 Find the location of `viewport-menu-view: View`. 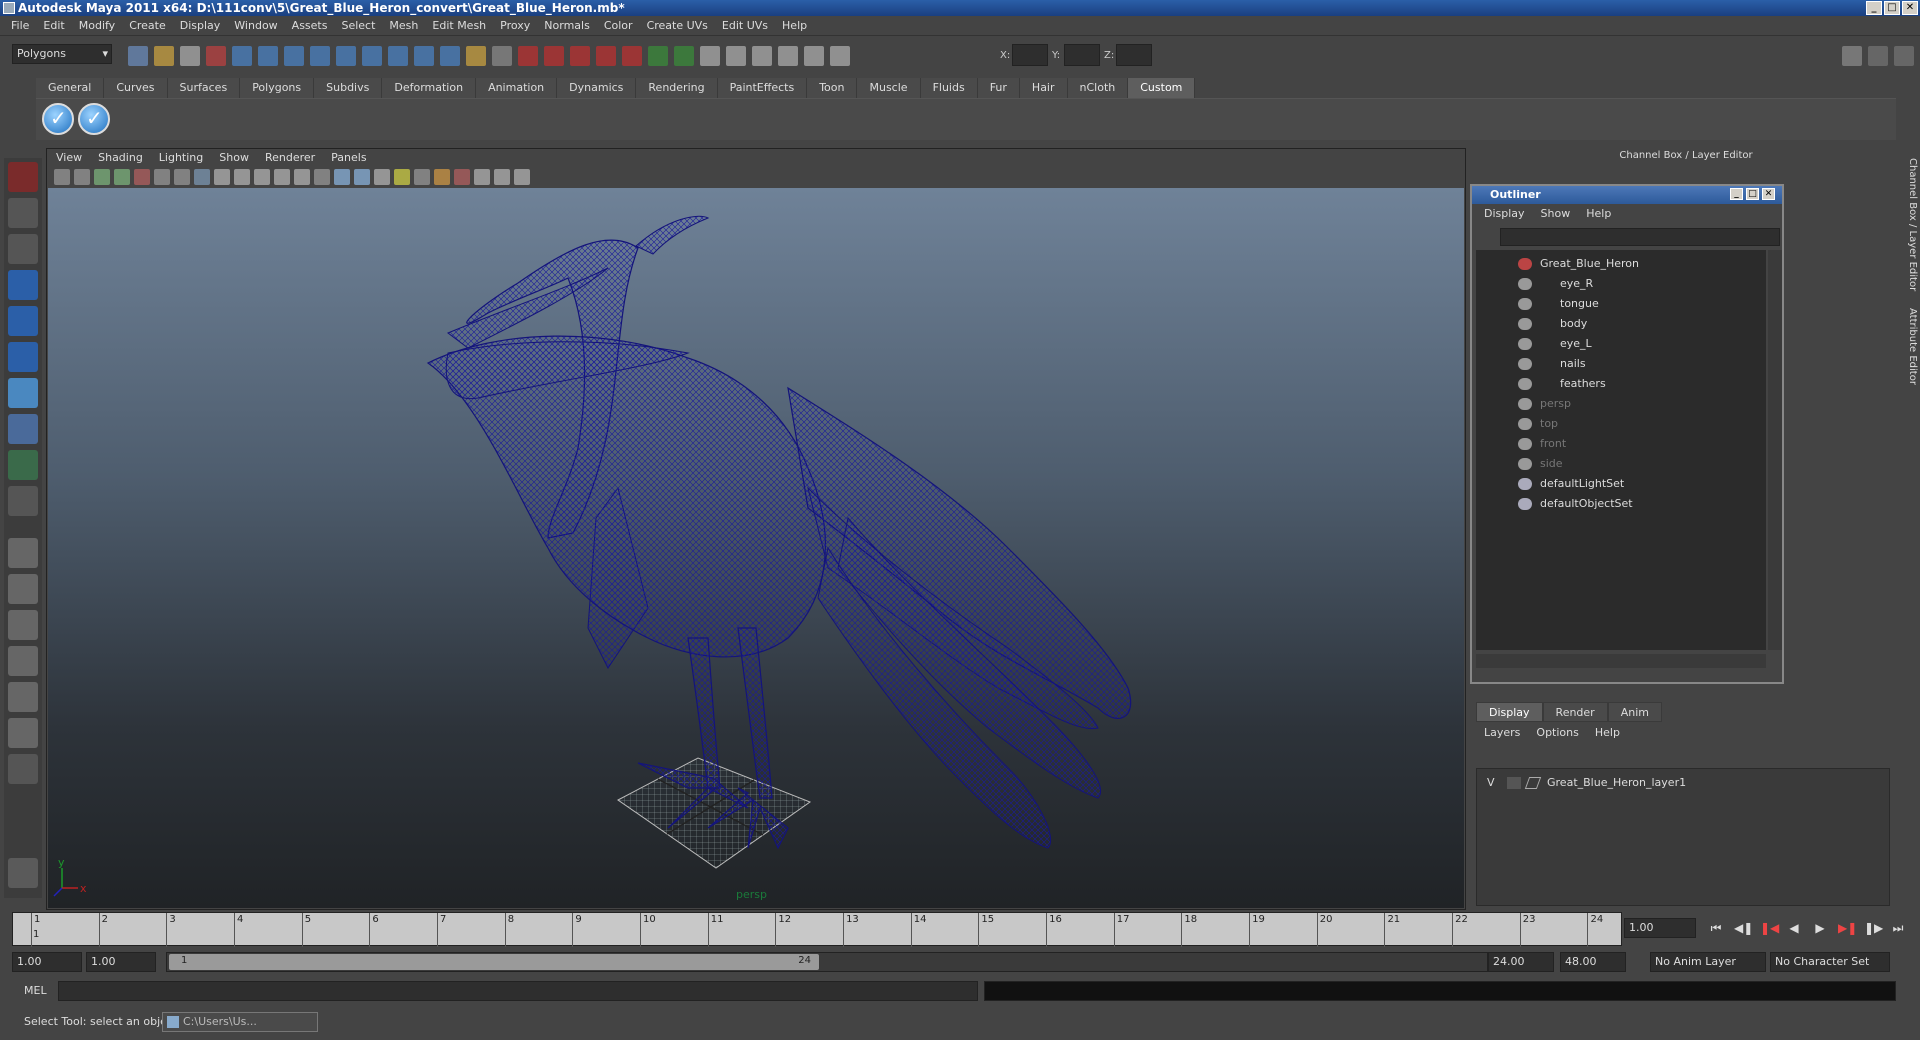

viewport-menu-view: View is located at coordinates (69, 158).